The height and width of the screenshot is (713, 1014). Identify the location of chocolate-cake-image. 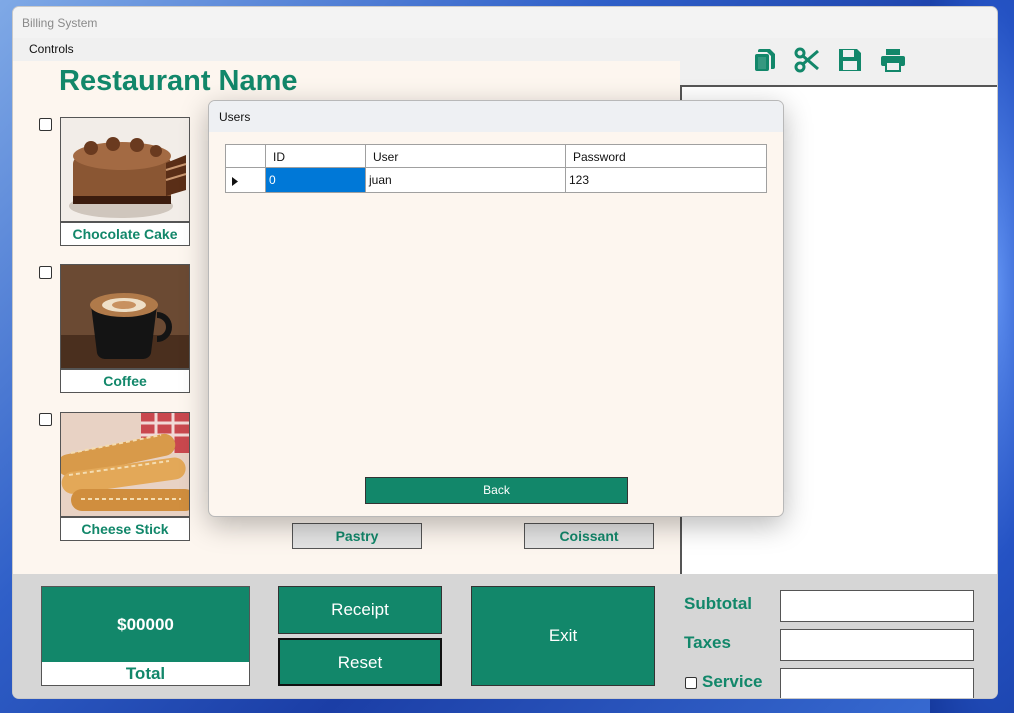
(125, 169).